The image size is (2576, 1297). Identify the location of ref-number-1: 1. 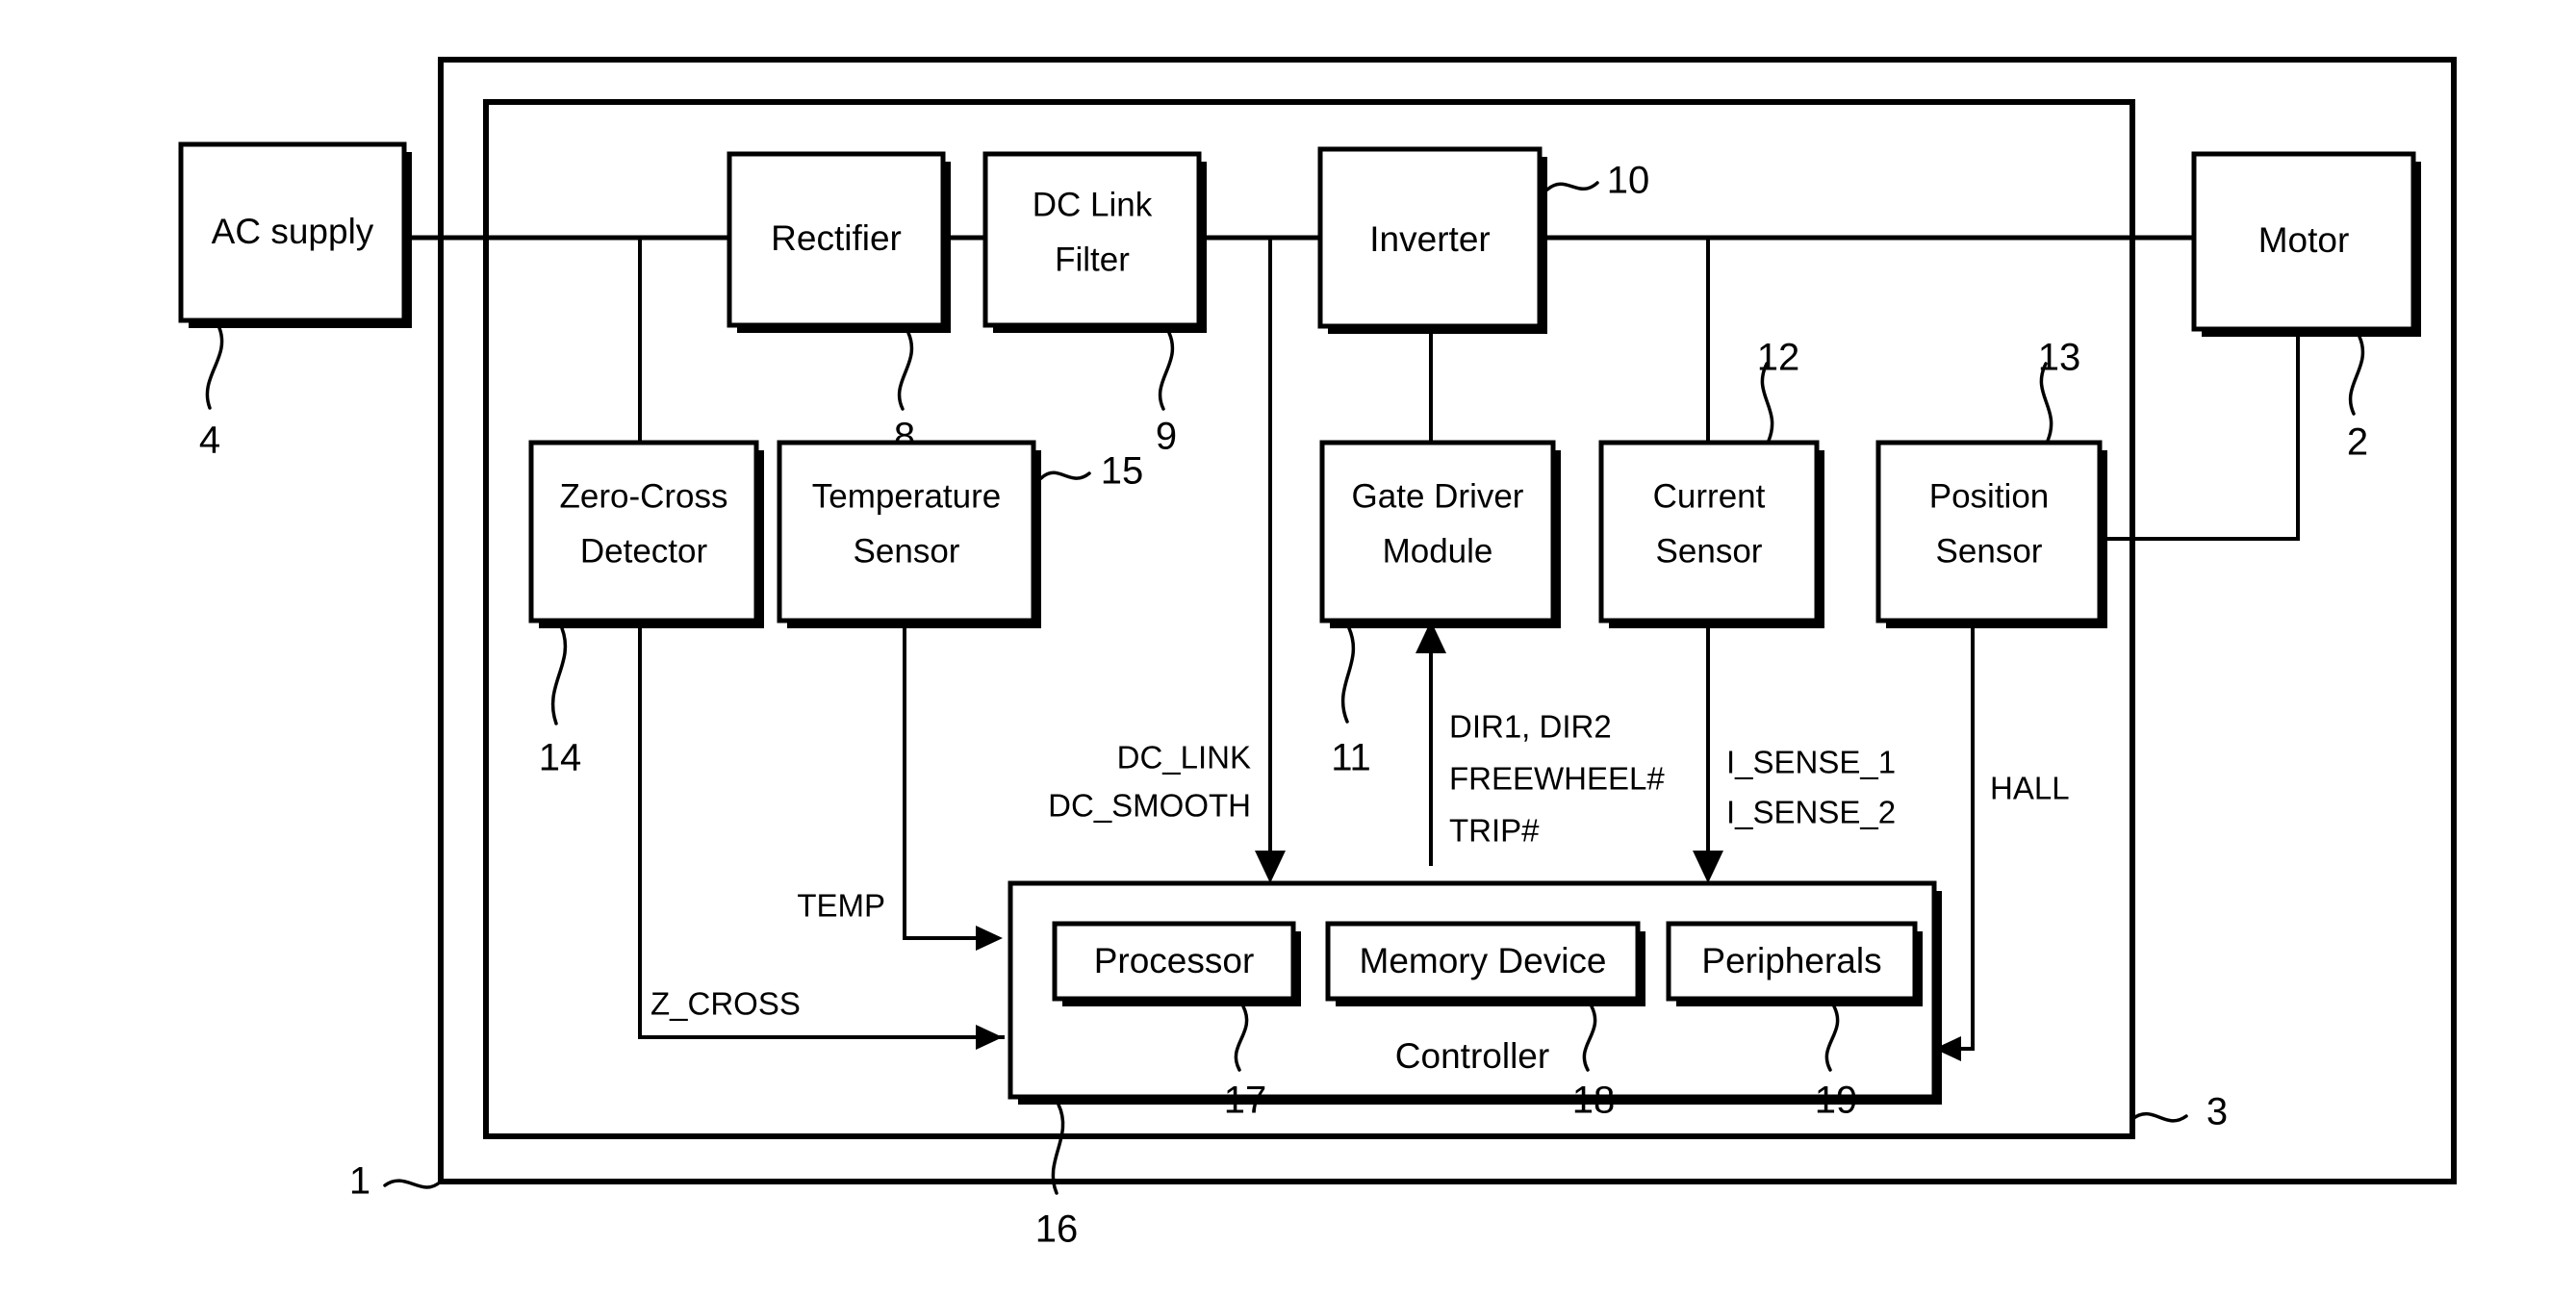
(359, 1182).